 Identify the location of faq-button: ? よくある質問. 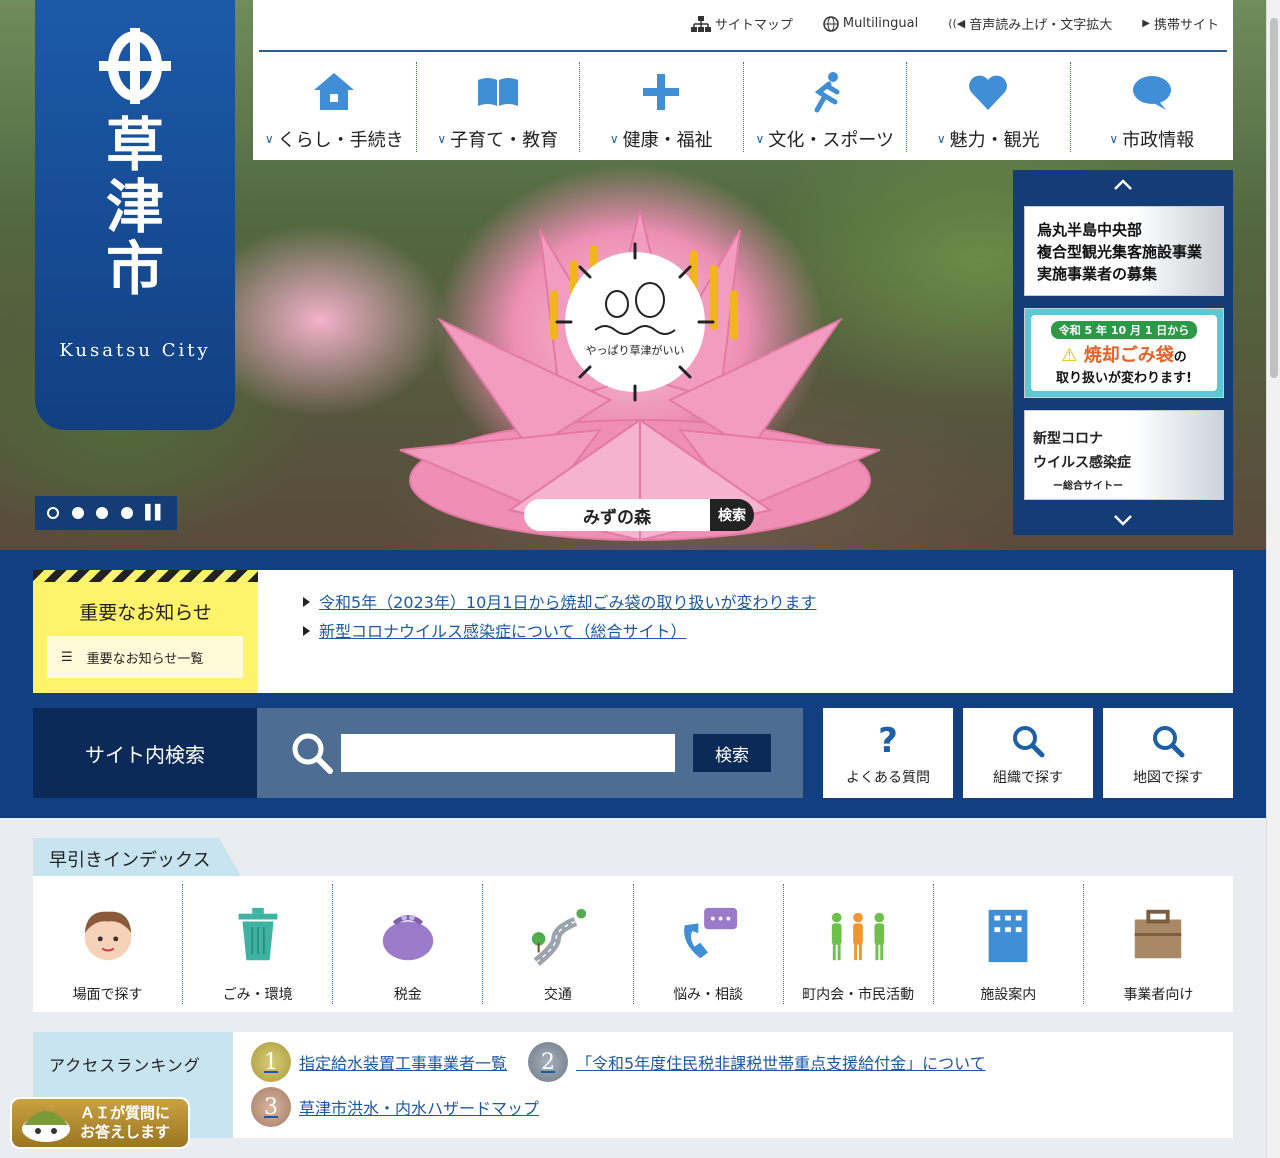
(888, 753).